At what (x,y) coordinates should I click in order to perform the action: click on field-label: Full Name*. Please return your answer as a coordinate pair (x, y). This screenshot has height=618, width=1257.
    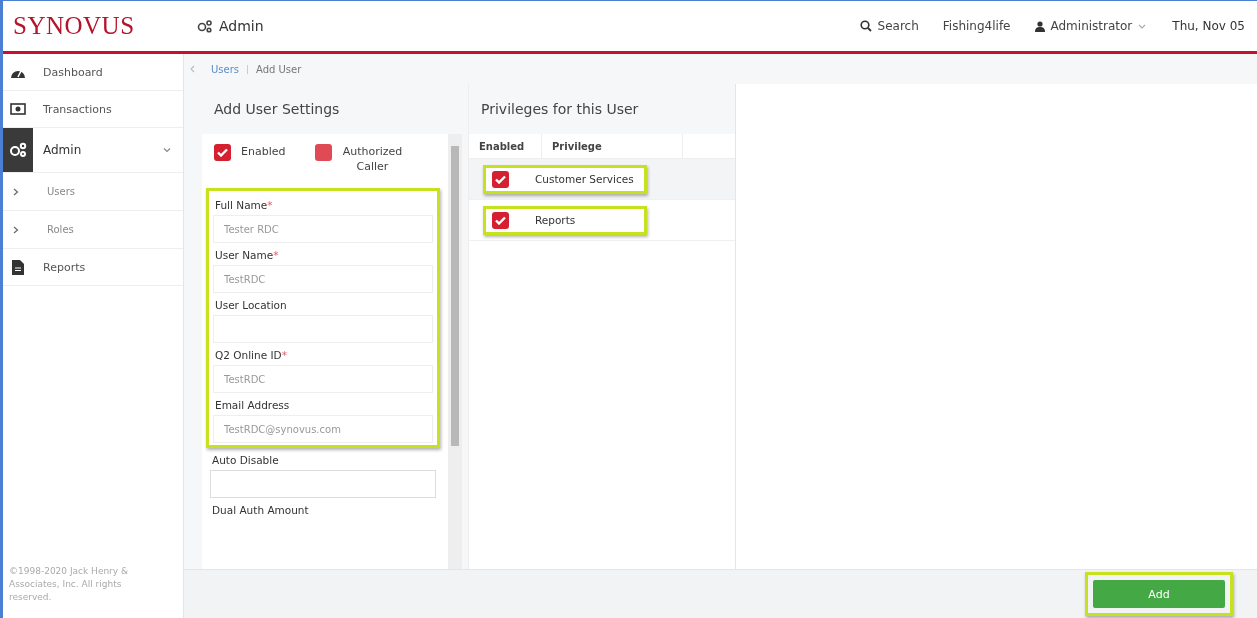
    Looking at the image, I should click on (244, 205).